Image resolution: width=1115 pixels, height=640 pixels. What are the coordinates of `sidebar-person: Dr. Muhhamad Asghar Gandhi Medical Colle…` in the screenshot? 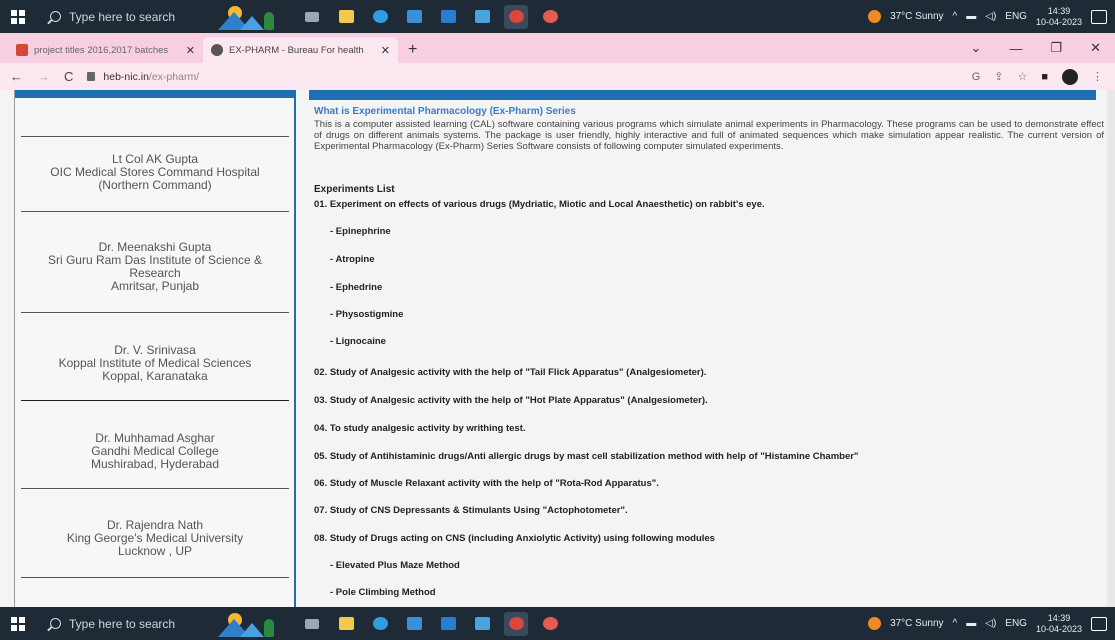 It's located at (155, 435).